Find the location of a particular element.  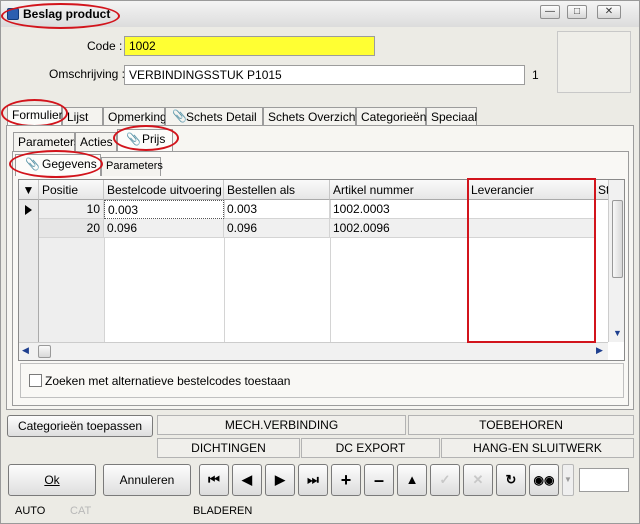

cell-bestellen-als: 0.003 is located at coordinates (277, 209).